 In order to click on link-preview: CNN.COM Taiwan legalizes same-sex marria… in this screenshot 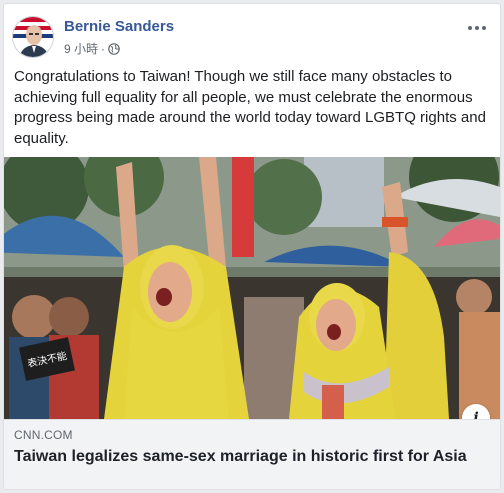, I will do `click(252, 454)`.